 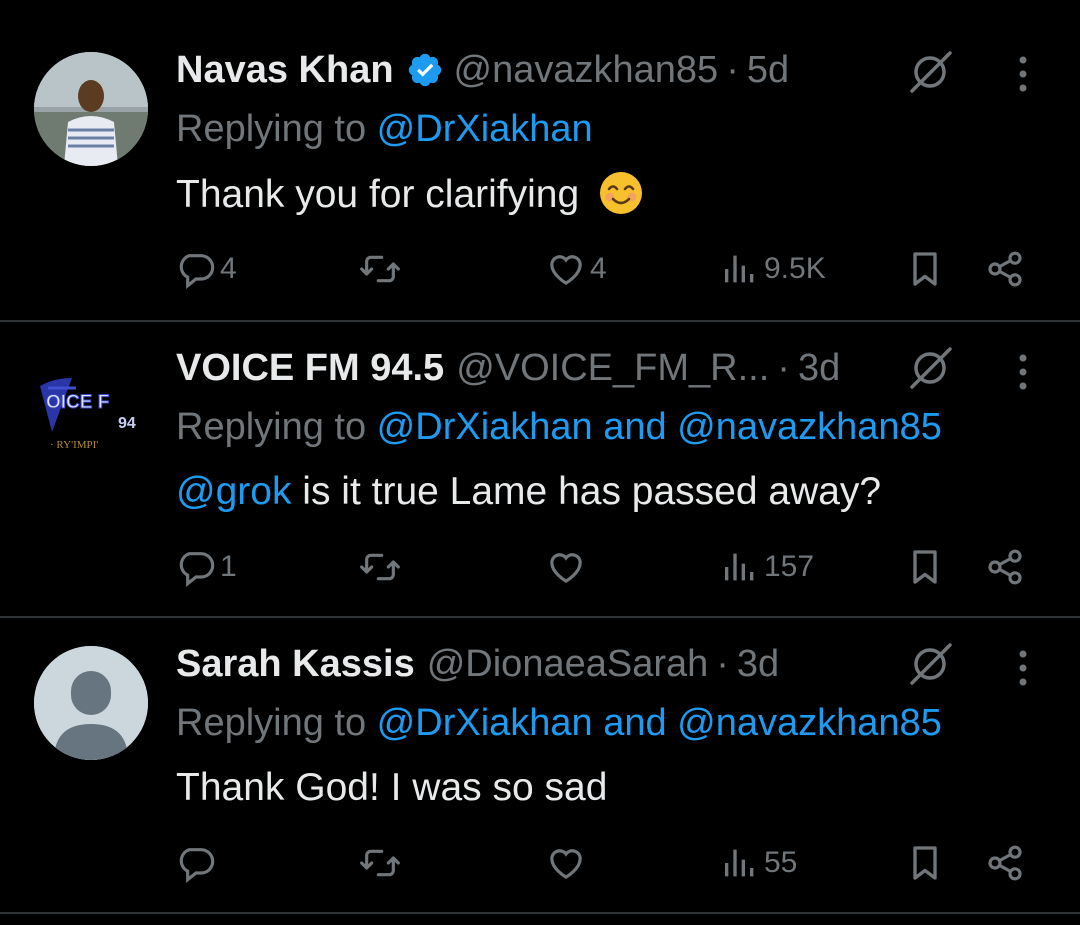 I want to click on mention-link: @grok, so click(x=233, y=491).